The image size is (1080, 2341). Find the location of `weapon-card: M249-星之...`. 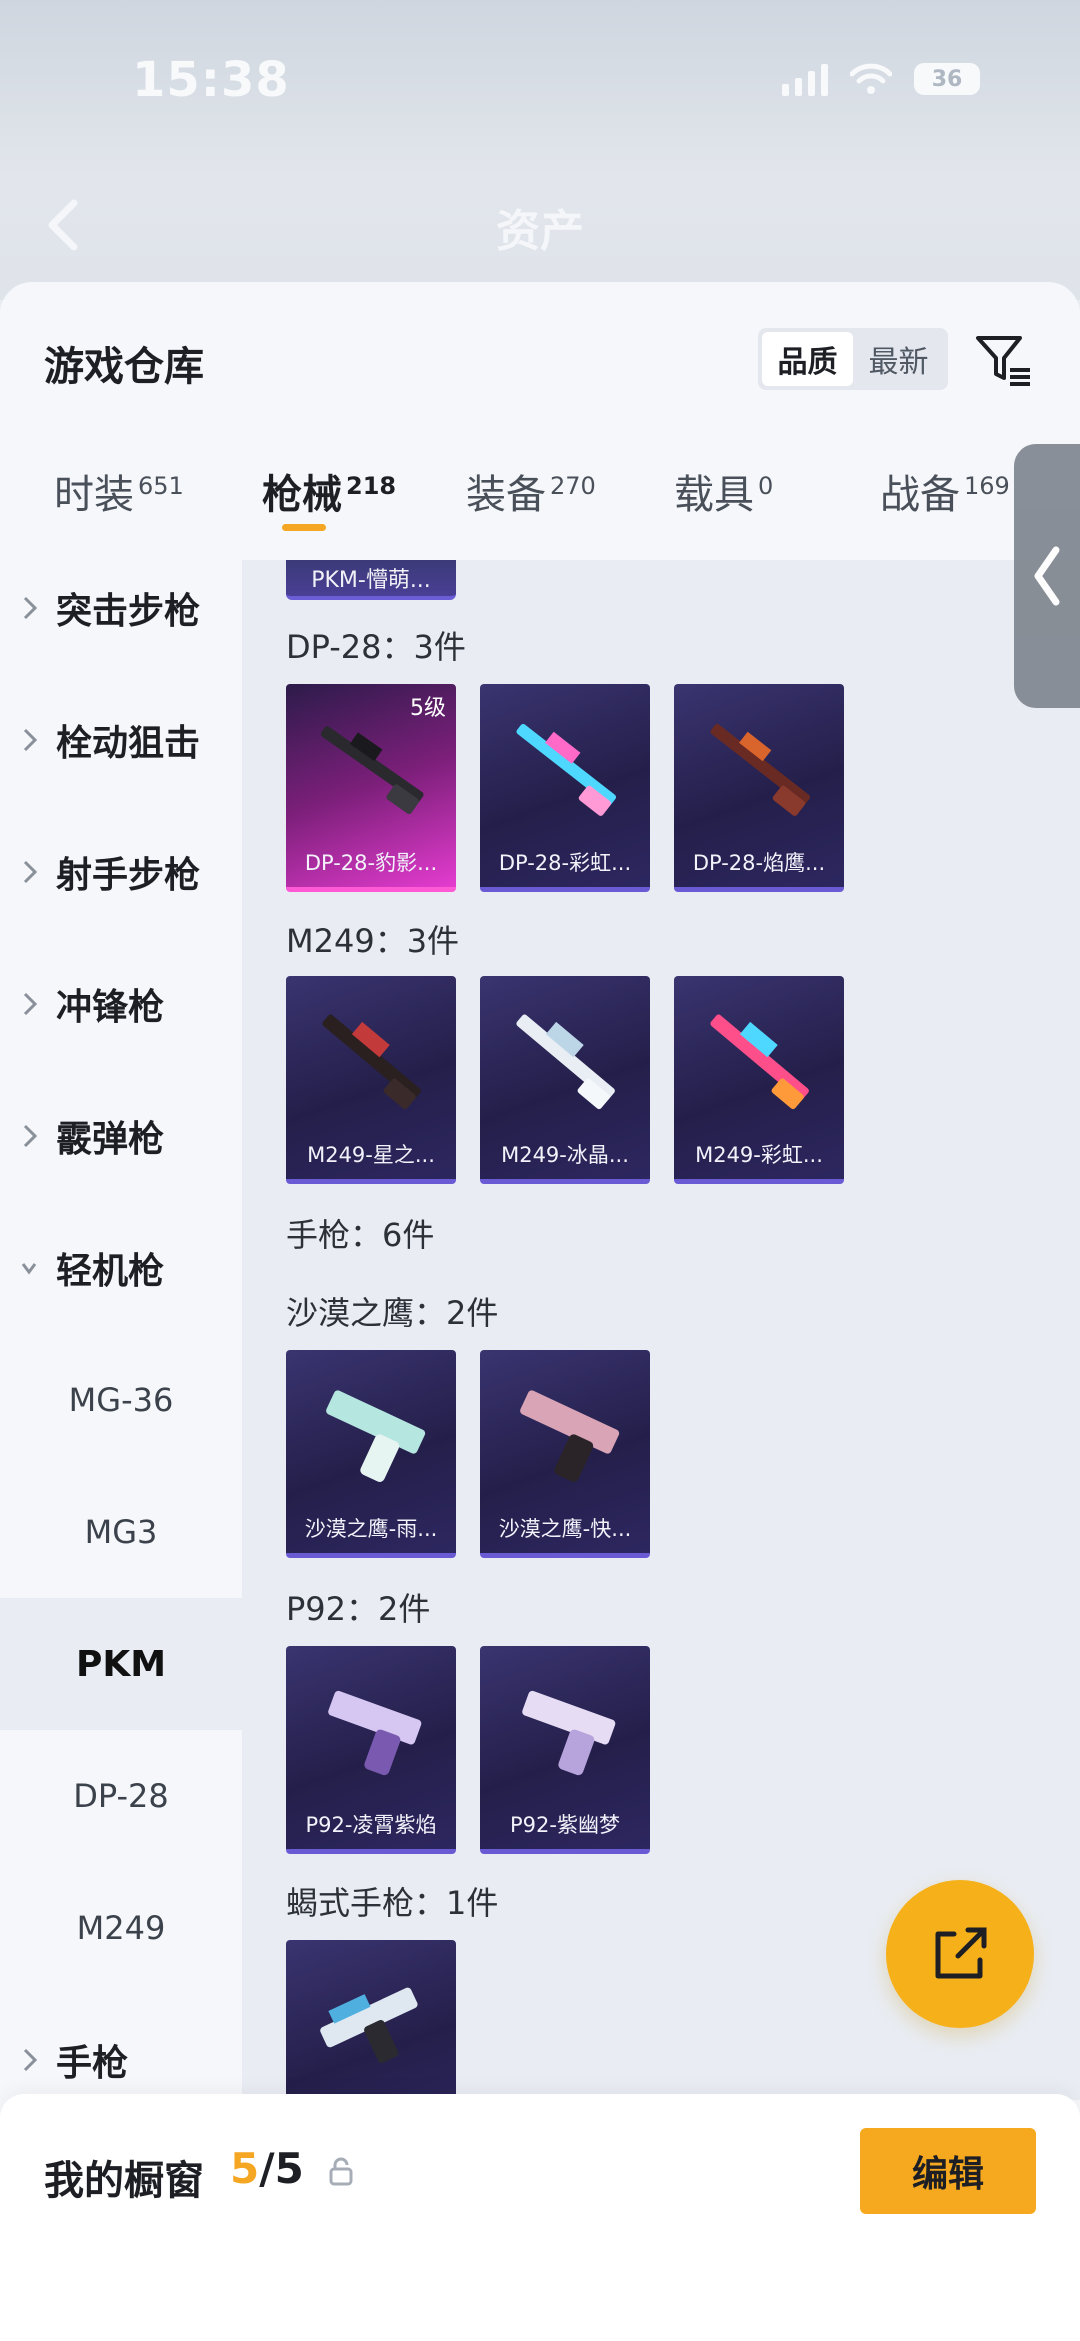

weapon-card: M249-星之... is located at coordinates (371, 1080).